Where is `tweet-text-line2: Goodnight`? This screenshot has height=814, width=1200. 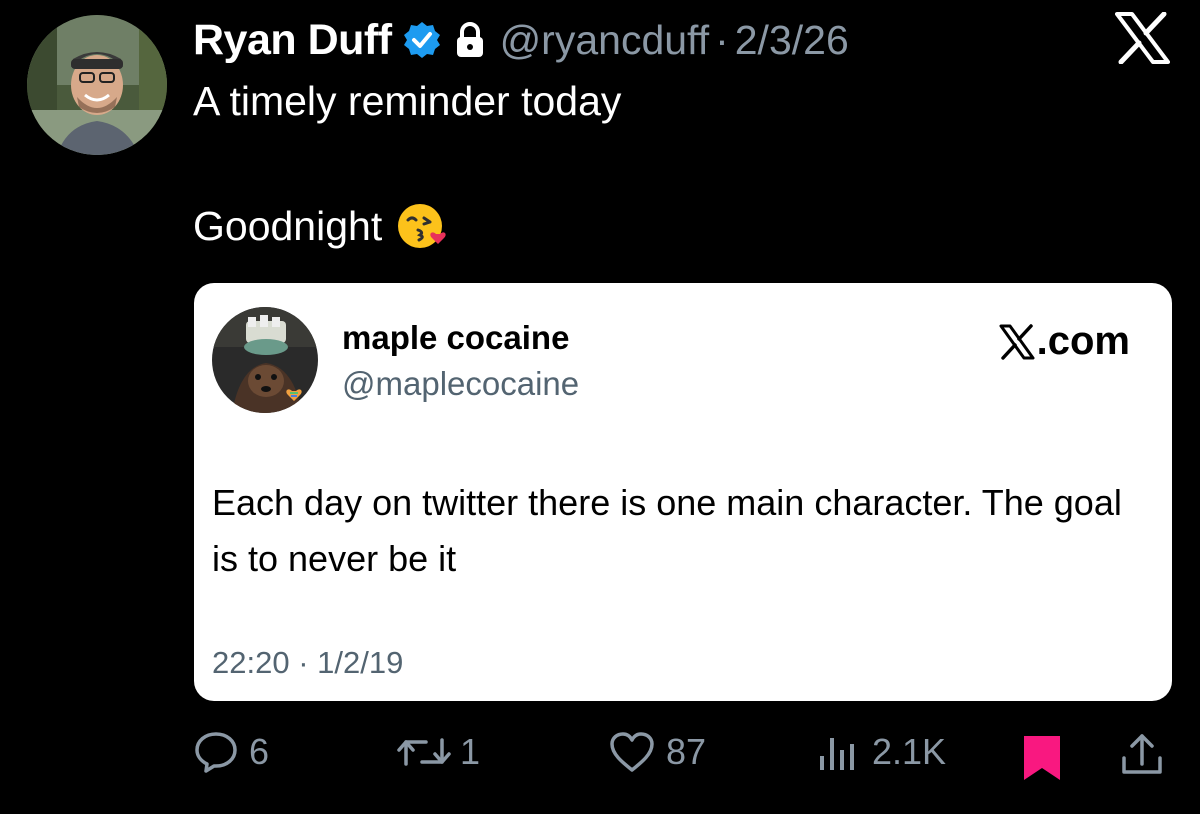 tweet-text-line2: Goodnight is located at coordinates (320, 226).